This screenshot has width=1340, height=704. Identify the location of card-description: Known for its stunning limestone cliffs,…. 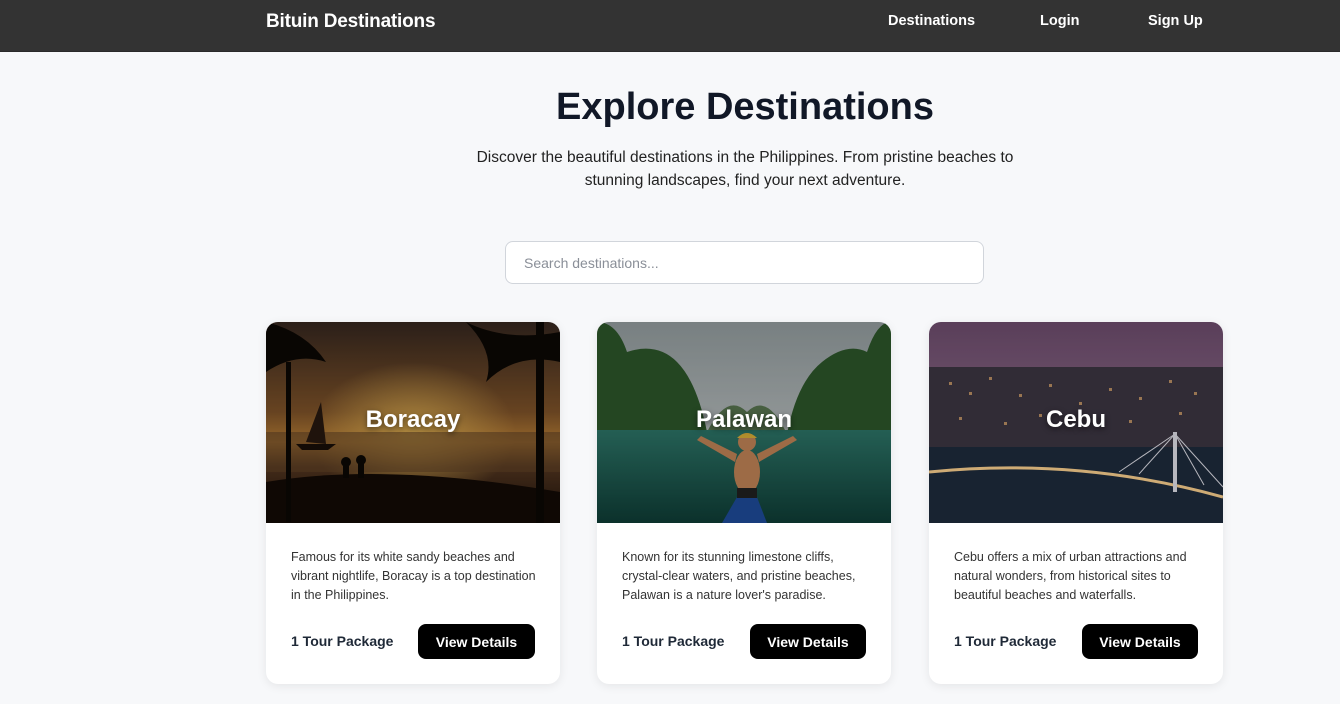
(739, 576).